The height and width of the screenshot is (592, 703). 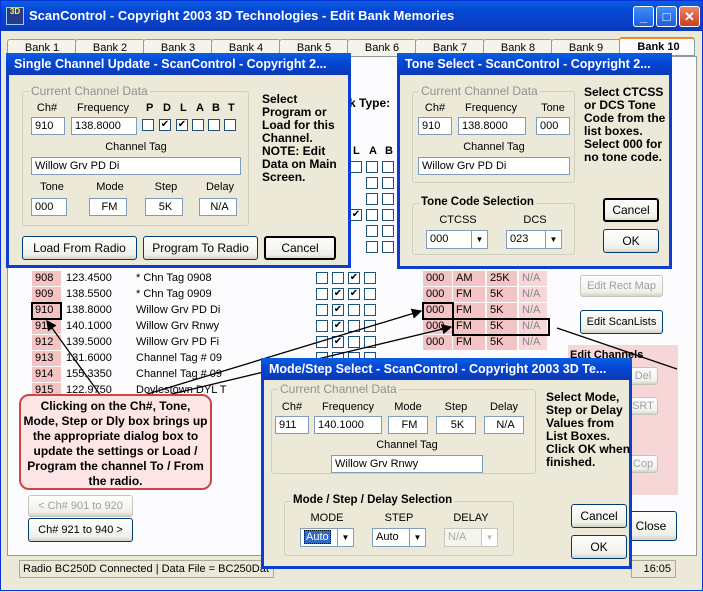 I want to click on delay-label: Delay, so click(x=220, y=187).